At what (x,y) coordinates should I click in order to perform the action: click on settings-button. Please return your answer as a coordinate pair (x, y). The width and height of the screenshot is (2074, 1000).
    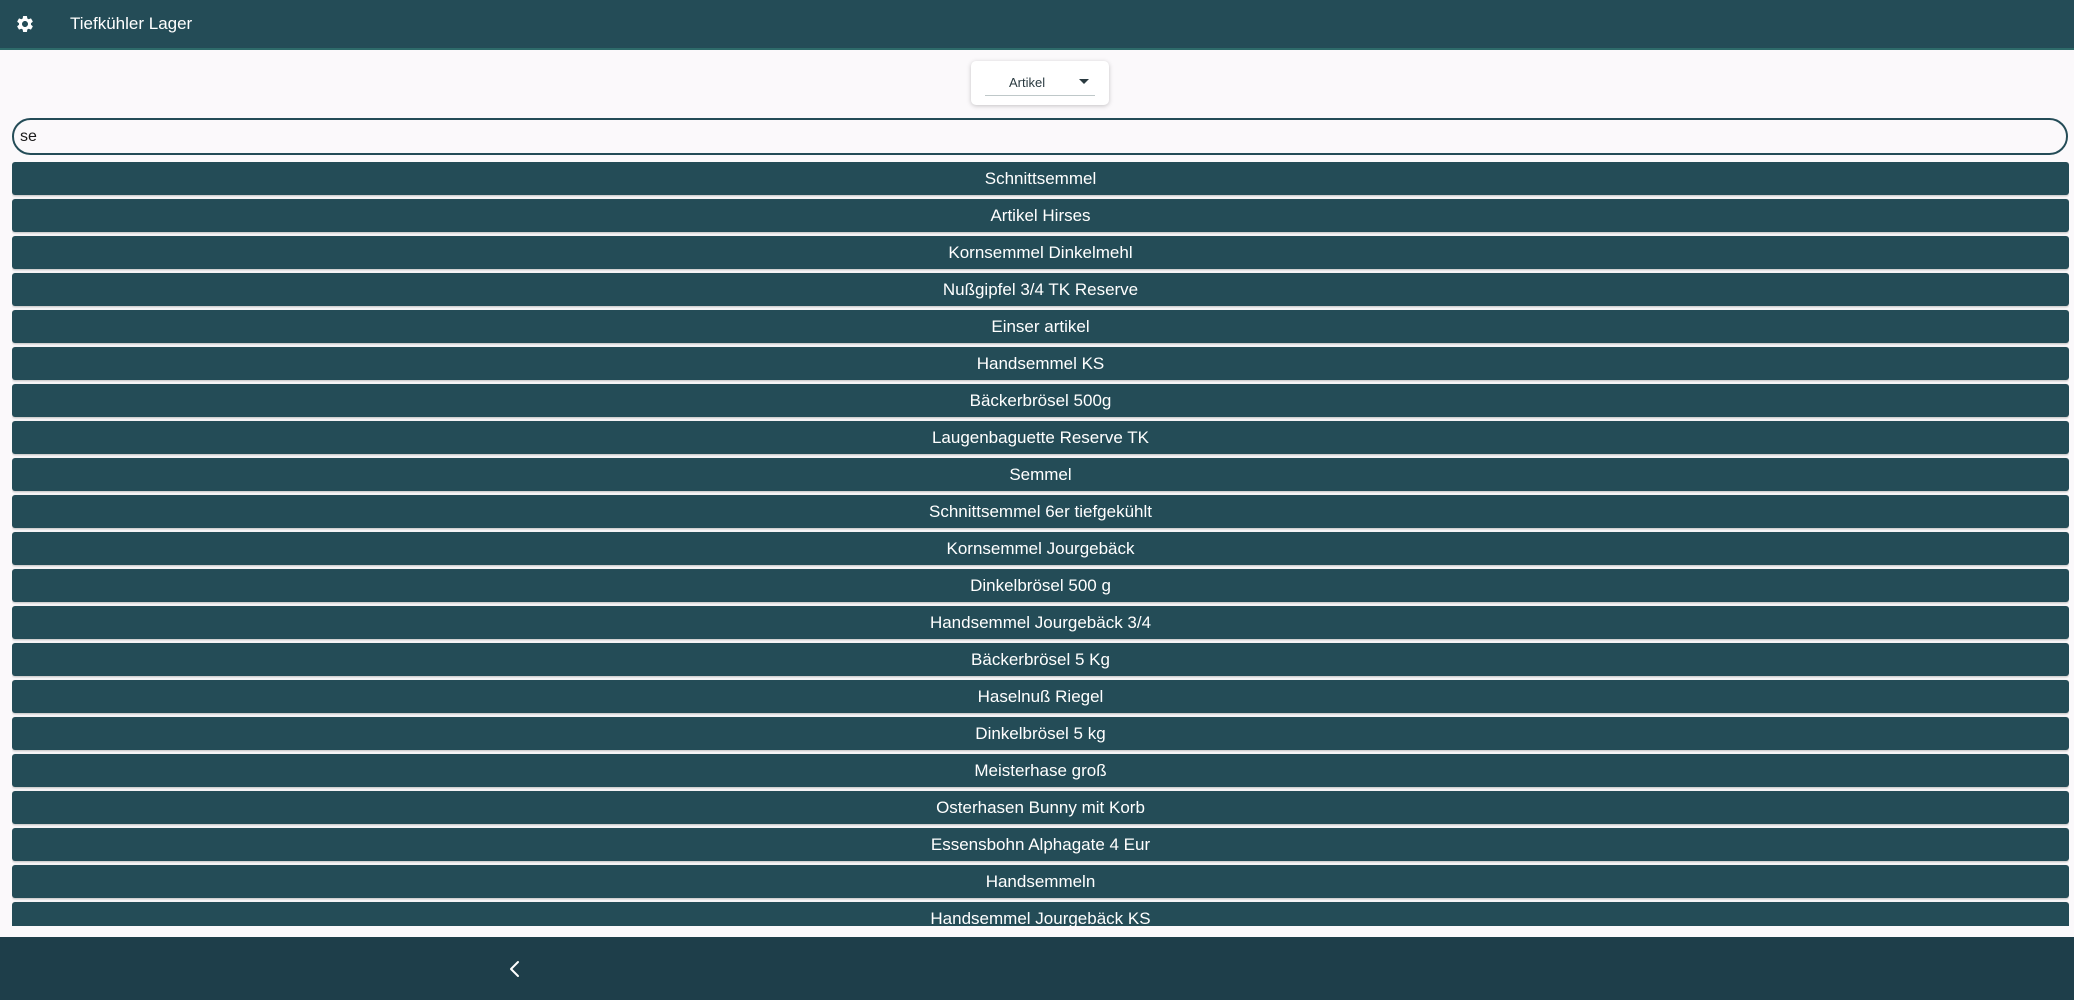
    Looking at the image, I should click on (25, 24).